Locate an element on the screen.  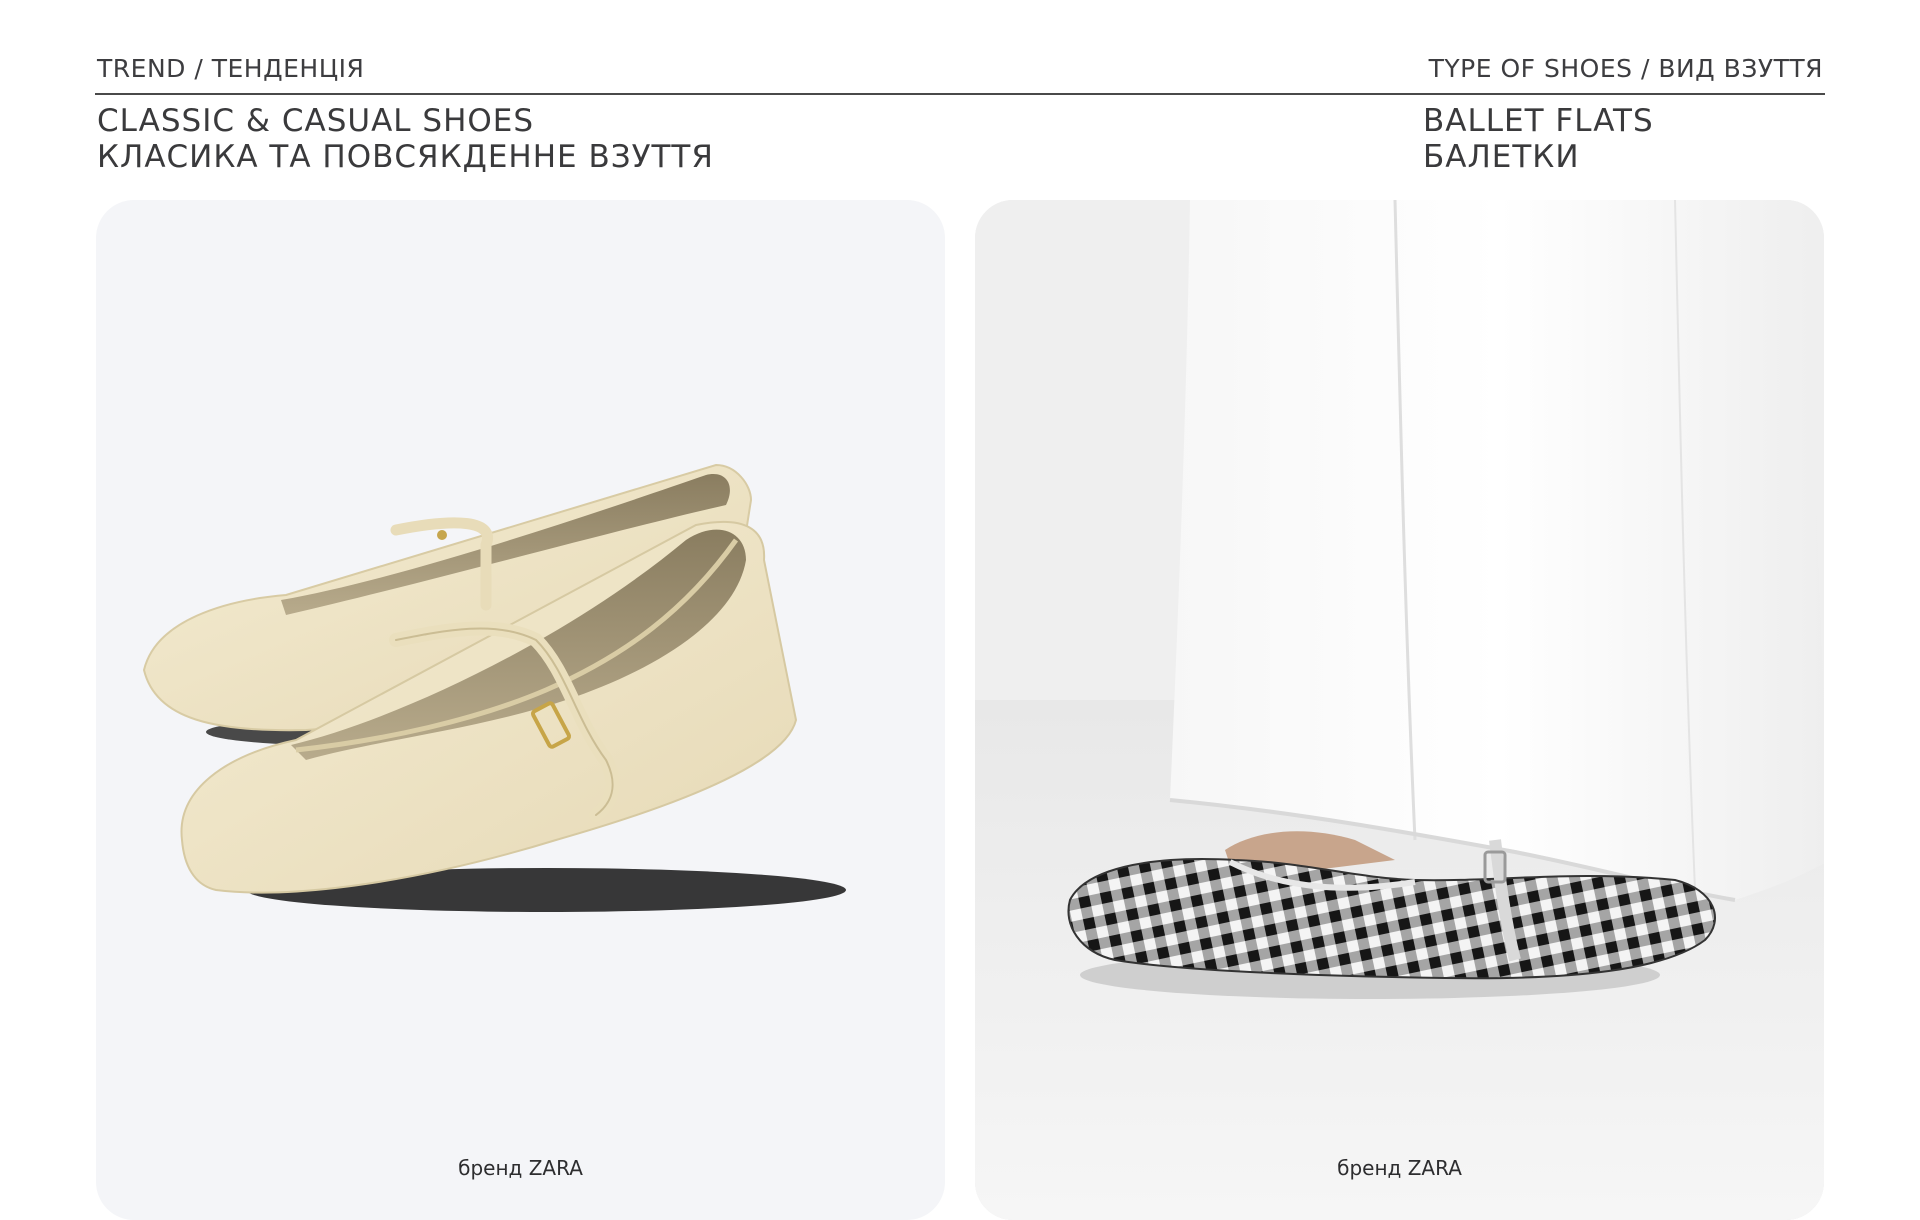
cream-ballet-flats-image is located at coordinates (494, 687).